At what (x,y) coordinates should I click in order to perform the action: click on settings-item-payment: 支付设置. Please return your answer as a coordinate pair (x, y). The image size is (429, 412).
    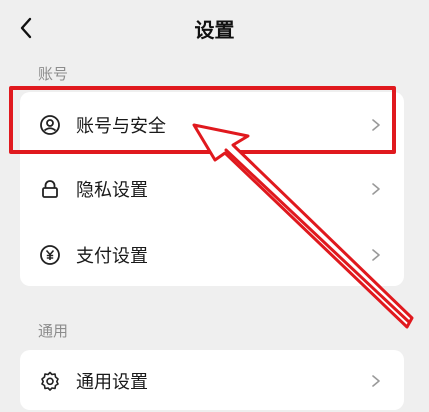
    Looking at the image, I should click on (212, 255).